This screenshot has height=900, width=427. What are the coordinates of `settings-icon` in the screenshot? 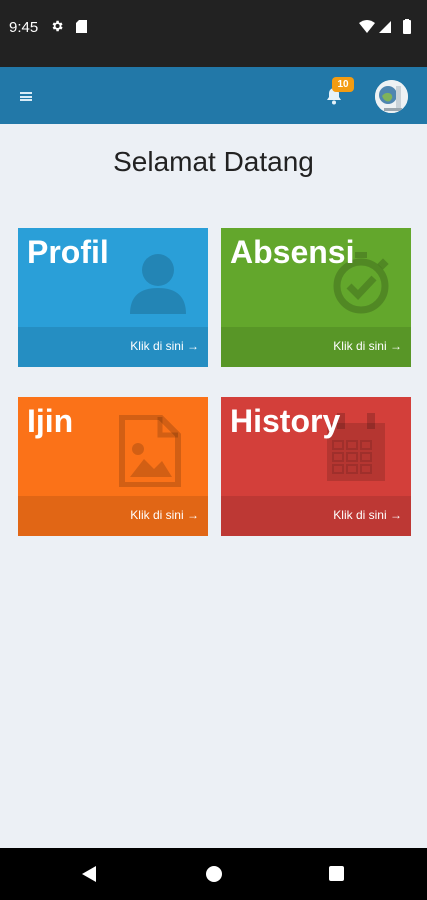 It's located at (57, 26).